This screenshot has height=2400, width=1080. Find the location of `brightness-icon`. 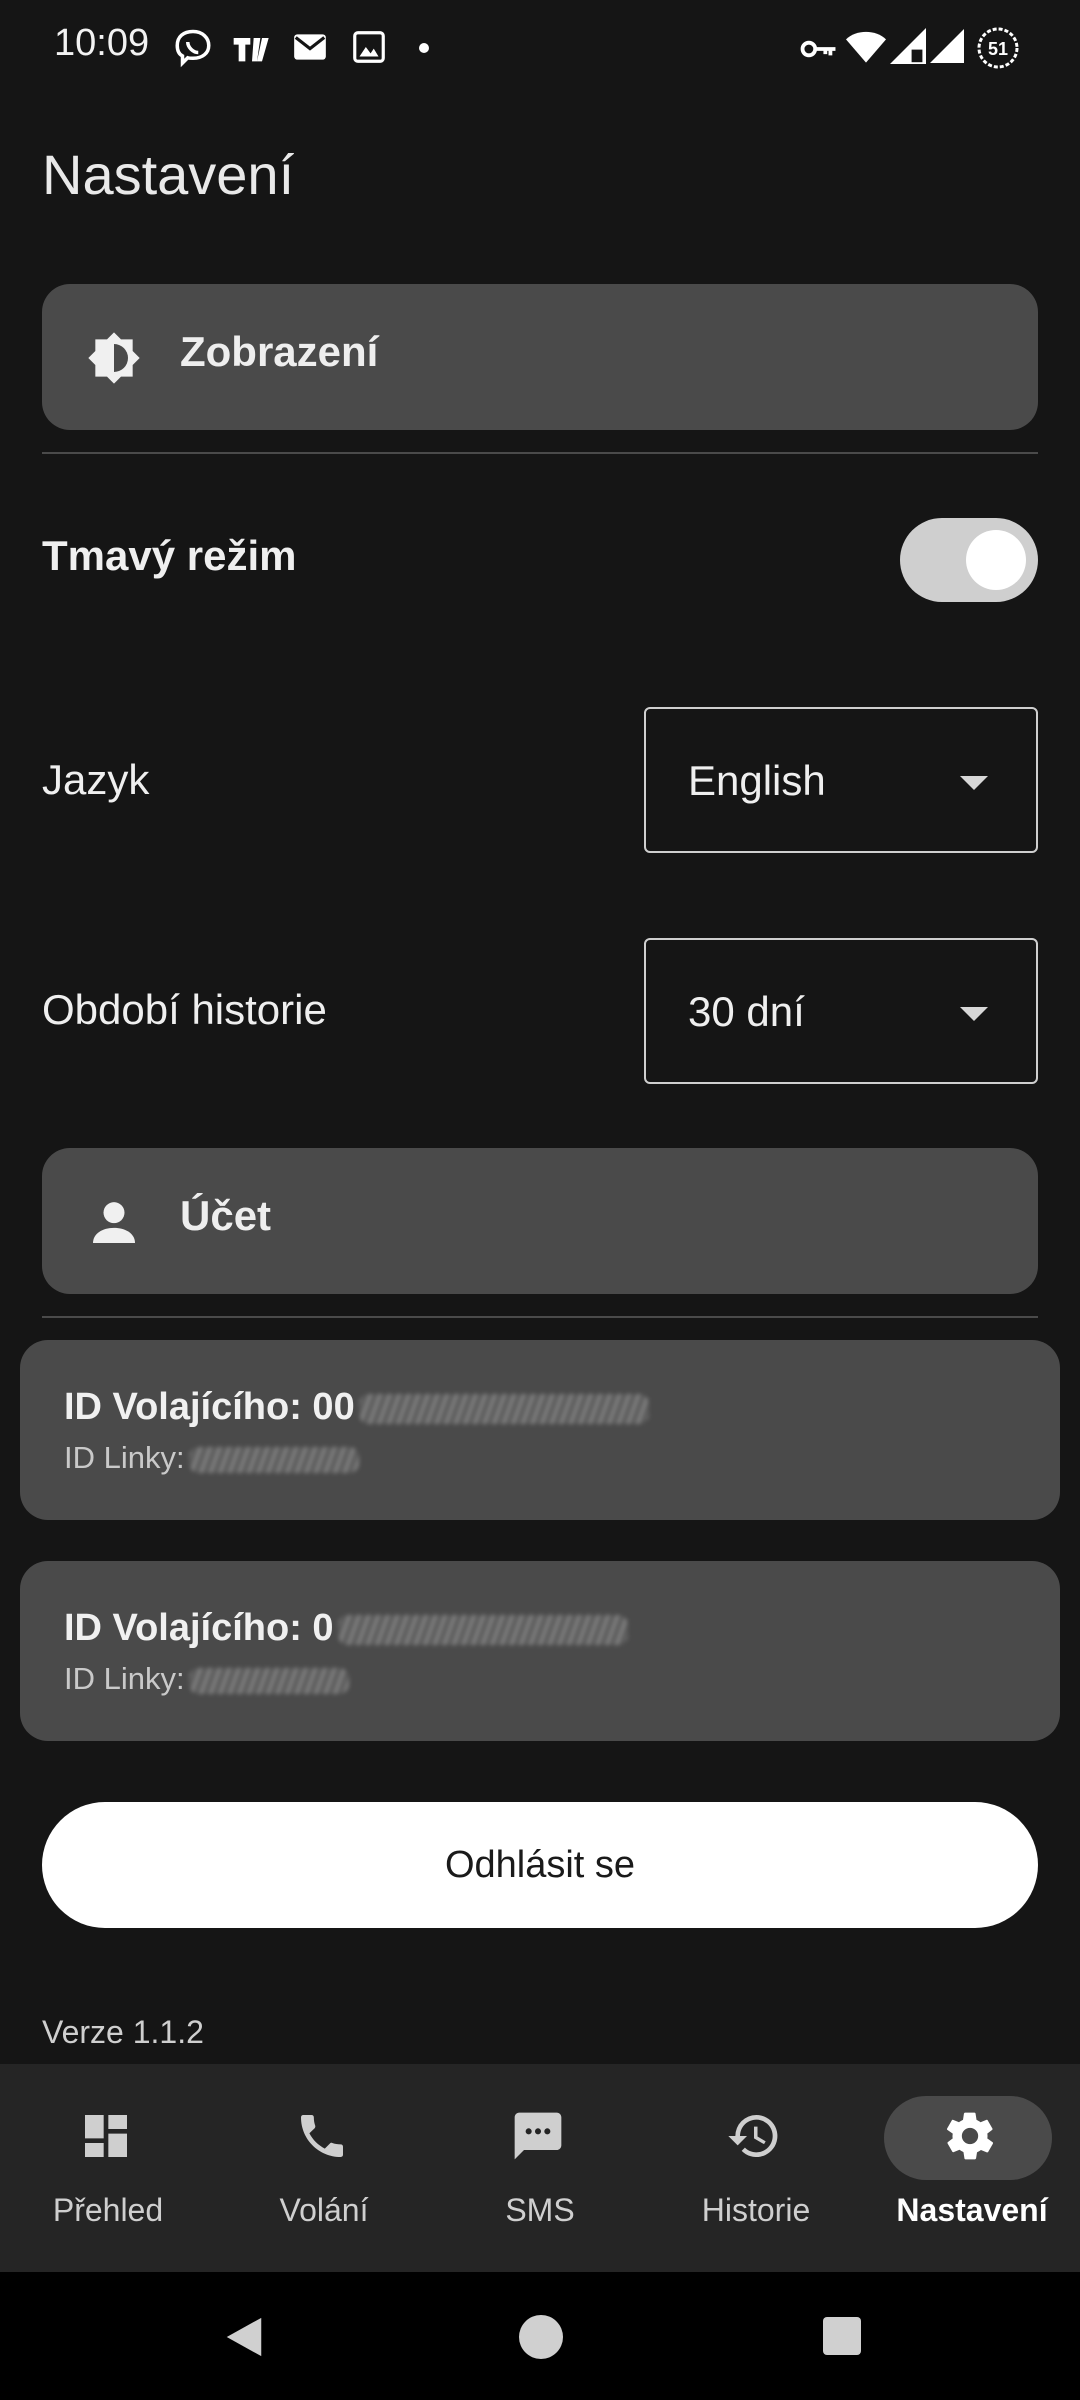

brightness-icon is located at coordinates (114, 358).